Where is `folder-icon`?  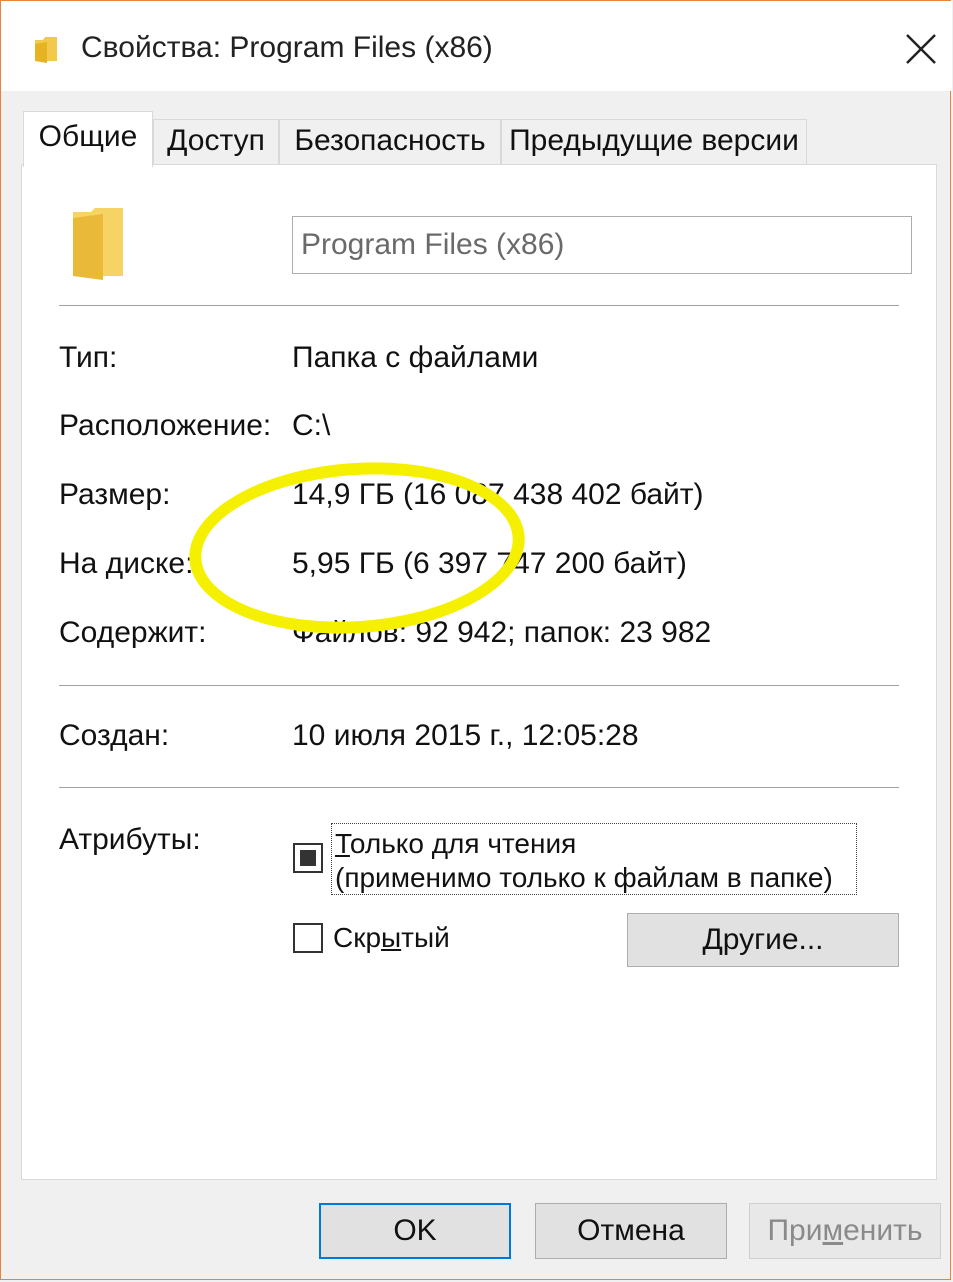 folder-icon is located at coordinates (46, 50).